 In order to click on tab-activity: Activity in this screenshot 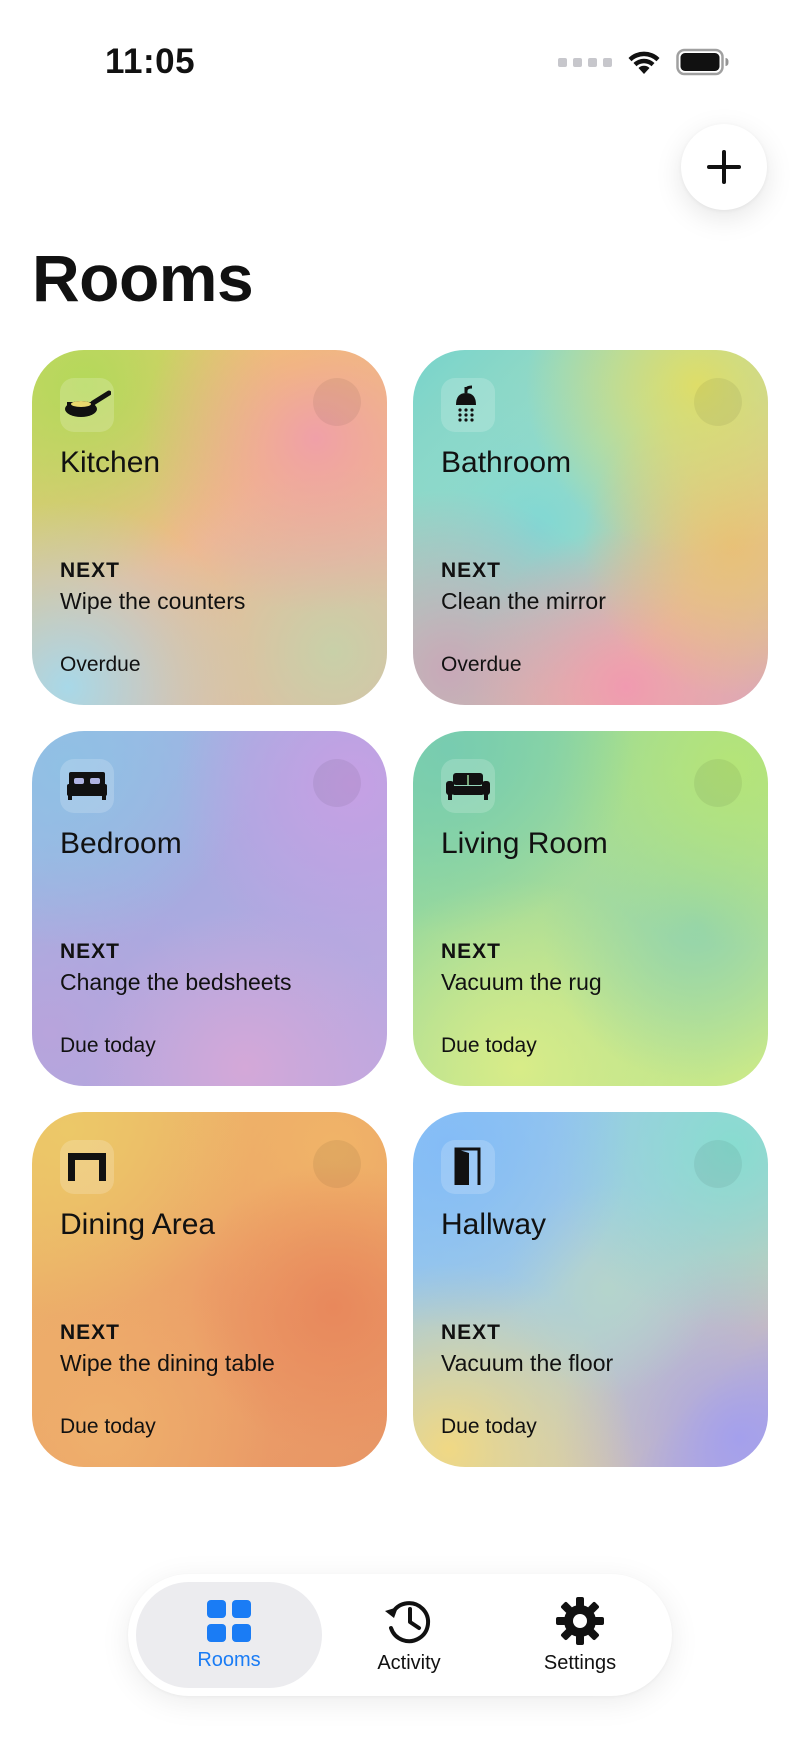, I will do `click(409, 1635)`.